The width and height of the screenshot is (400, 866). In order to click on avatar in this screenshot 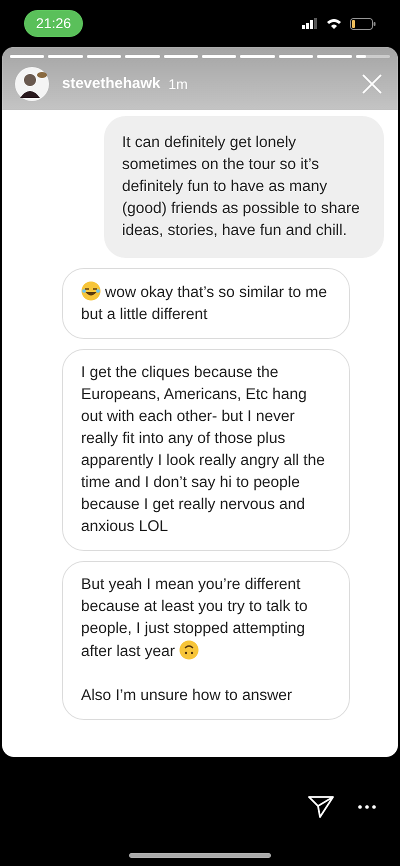, I will do `click(32, 84)`.